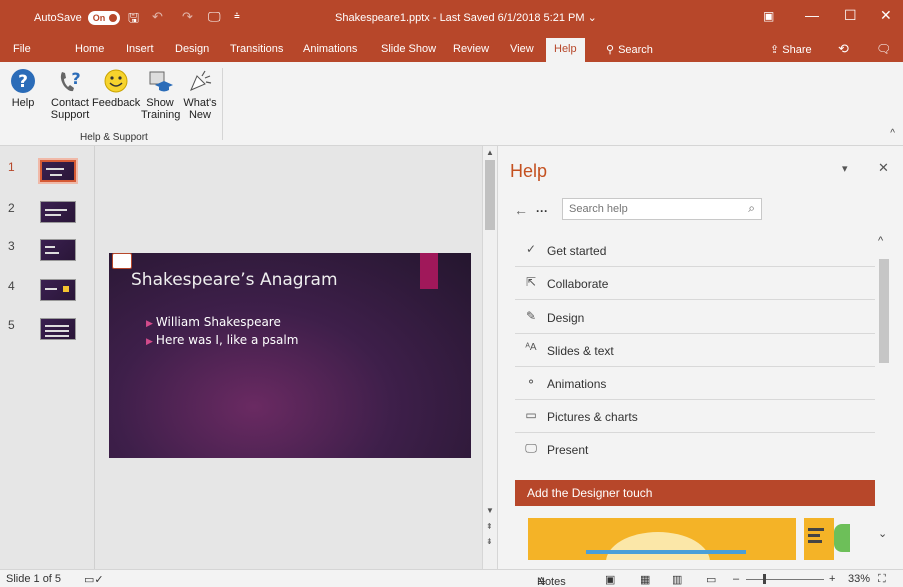  Describe the element at coordinates (845, 168) in the screenshot. I see `pane-options-icon: ▾` at that location.